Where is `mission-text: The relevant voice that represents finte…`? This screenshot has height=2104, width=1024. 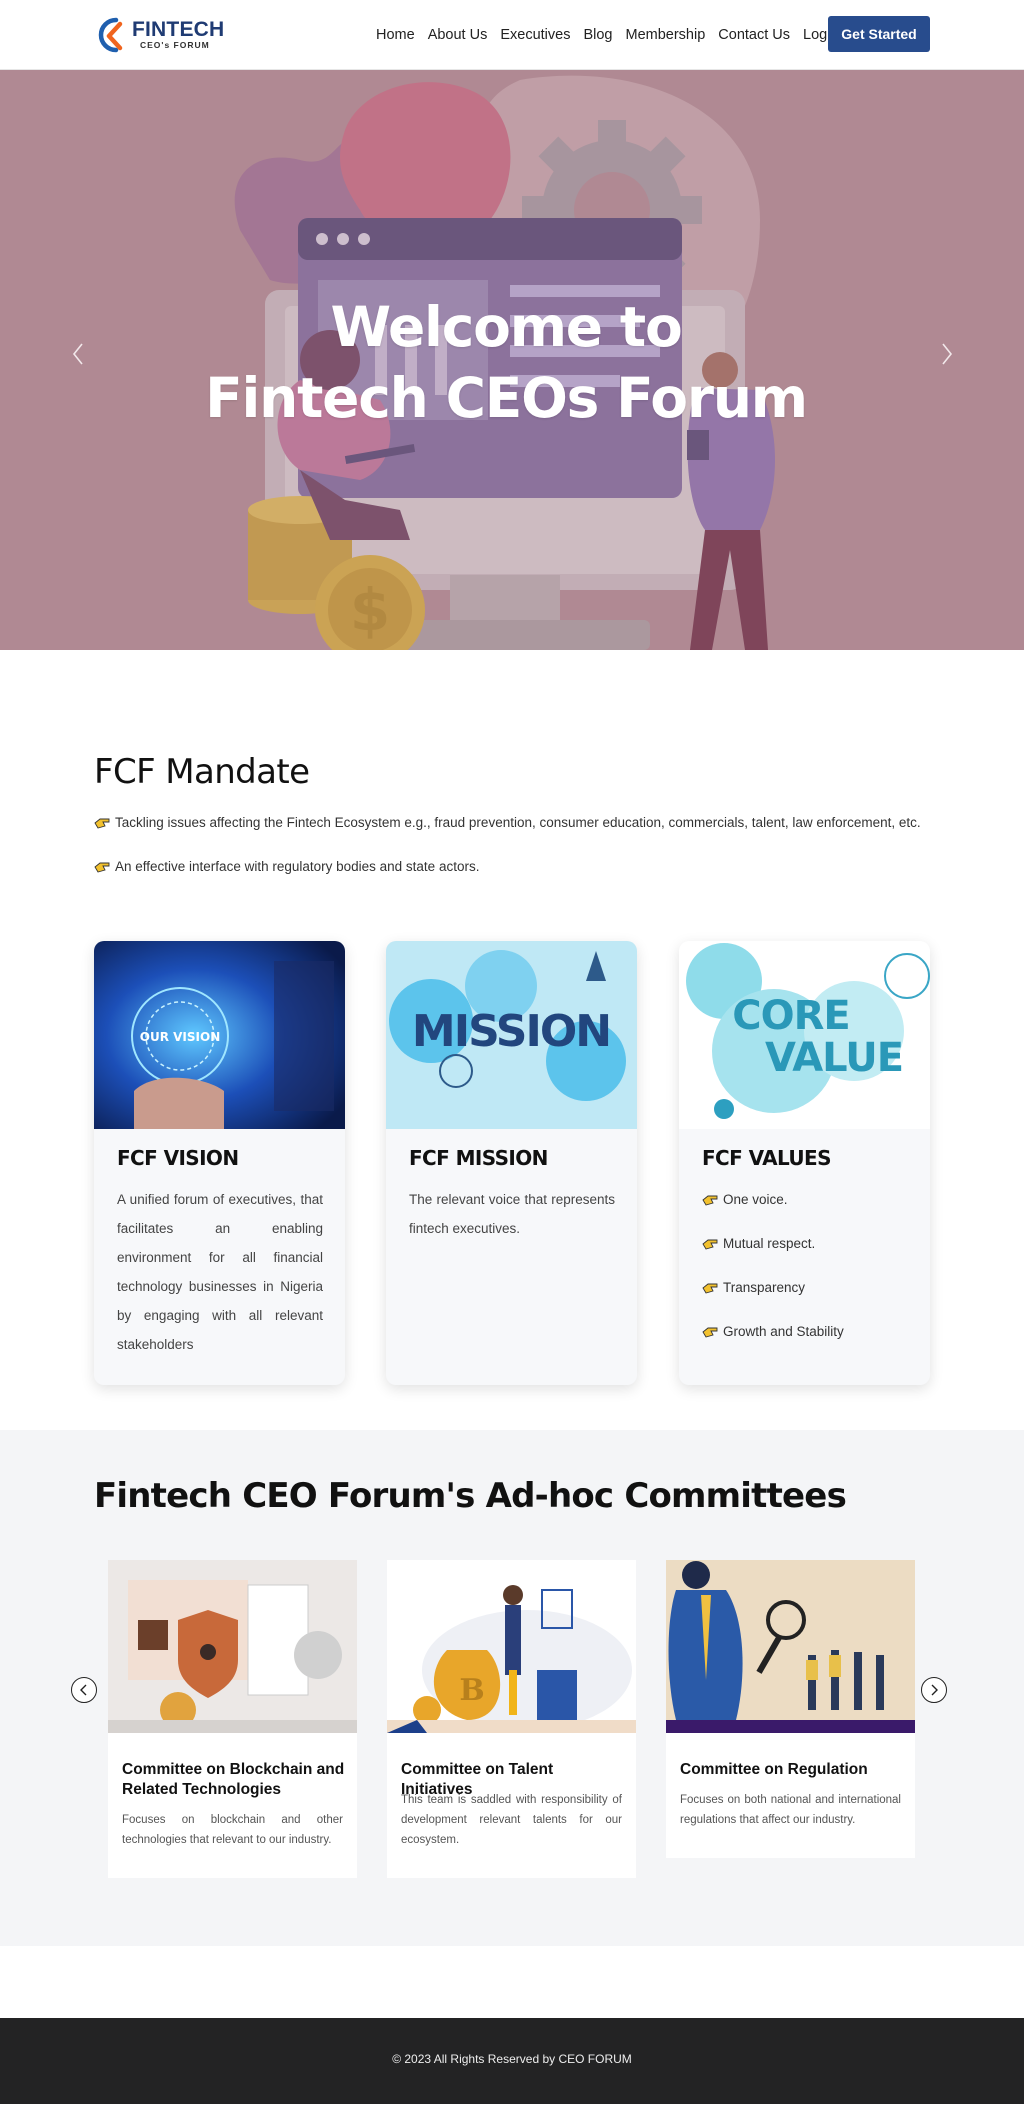
mission-text: The relevant voice that represents finte… is located at coordinates (512, 1214).